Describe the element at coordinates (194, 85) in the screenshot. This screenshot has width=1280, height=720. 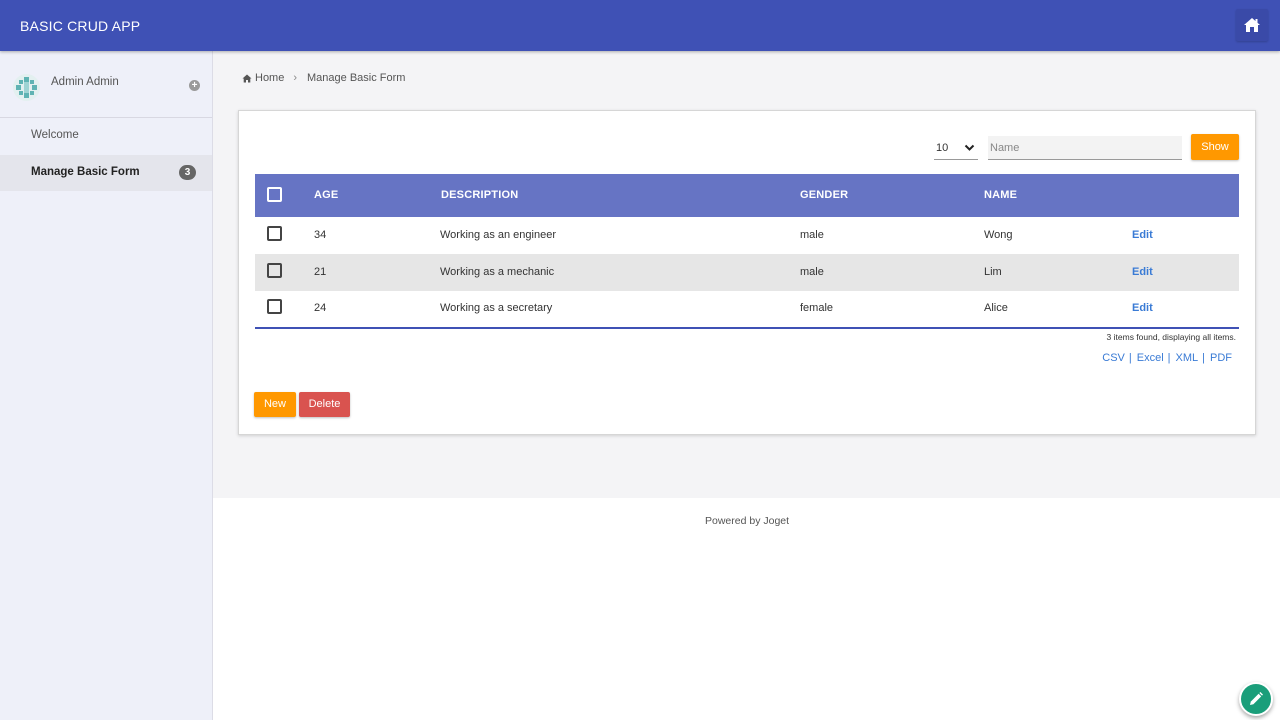
I see `expand-icon: +` at that location.